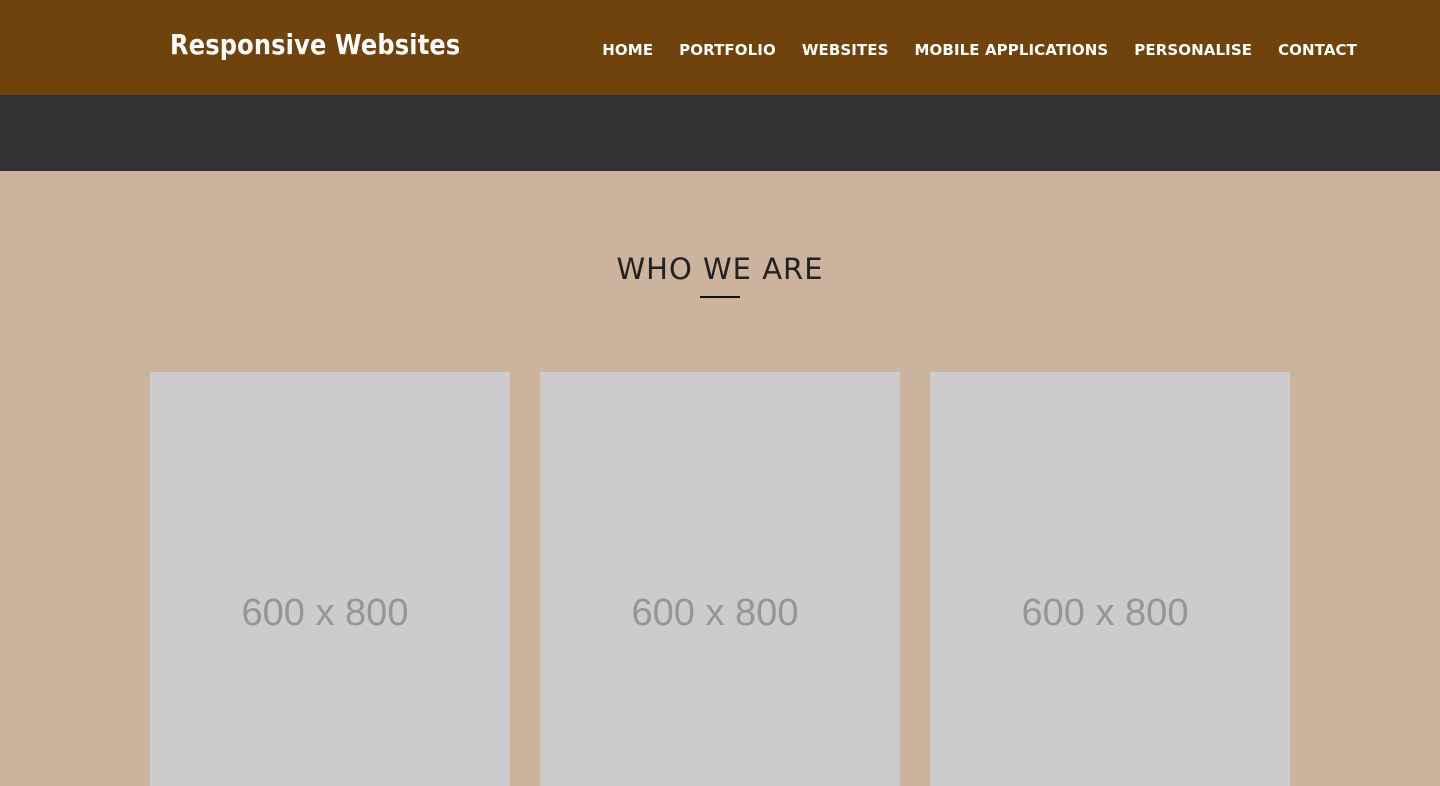 The height and width of the screenshot is (786, 1440). What do you see at coordinates (627, 50) in the screenshot?
I see `nav-link-home: HOME` at bounding box center [627, 50].